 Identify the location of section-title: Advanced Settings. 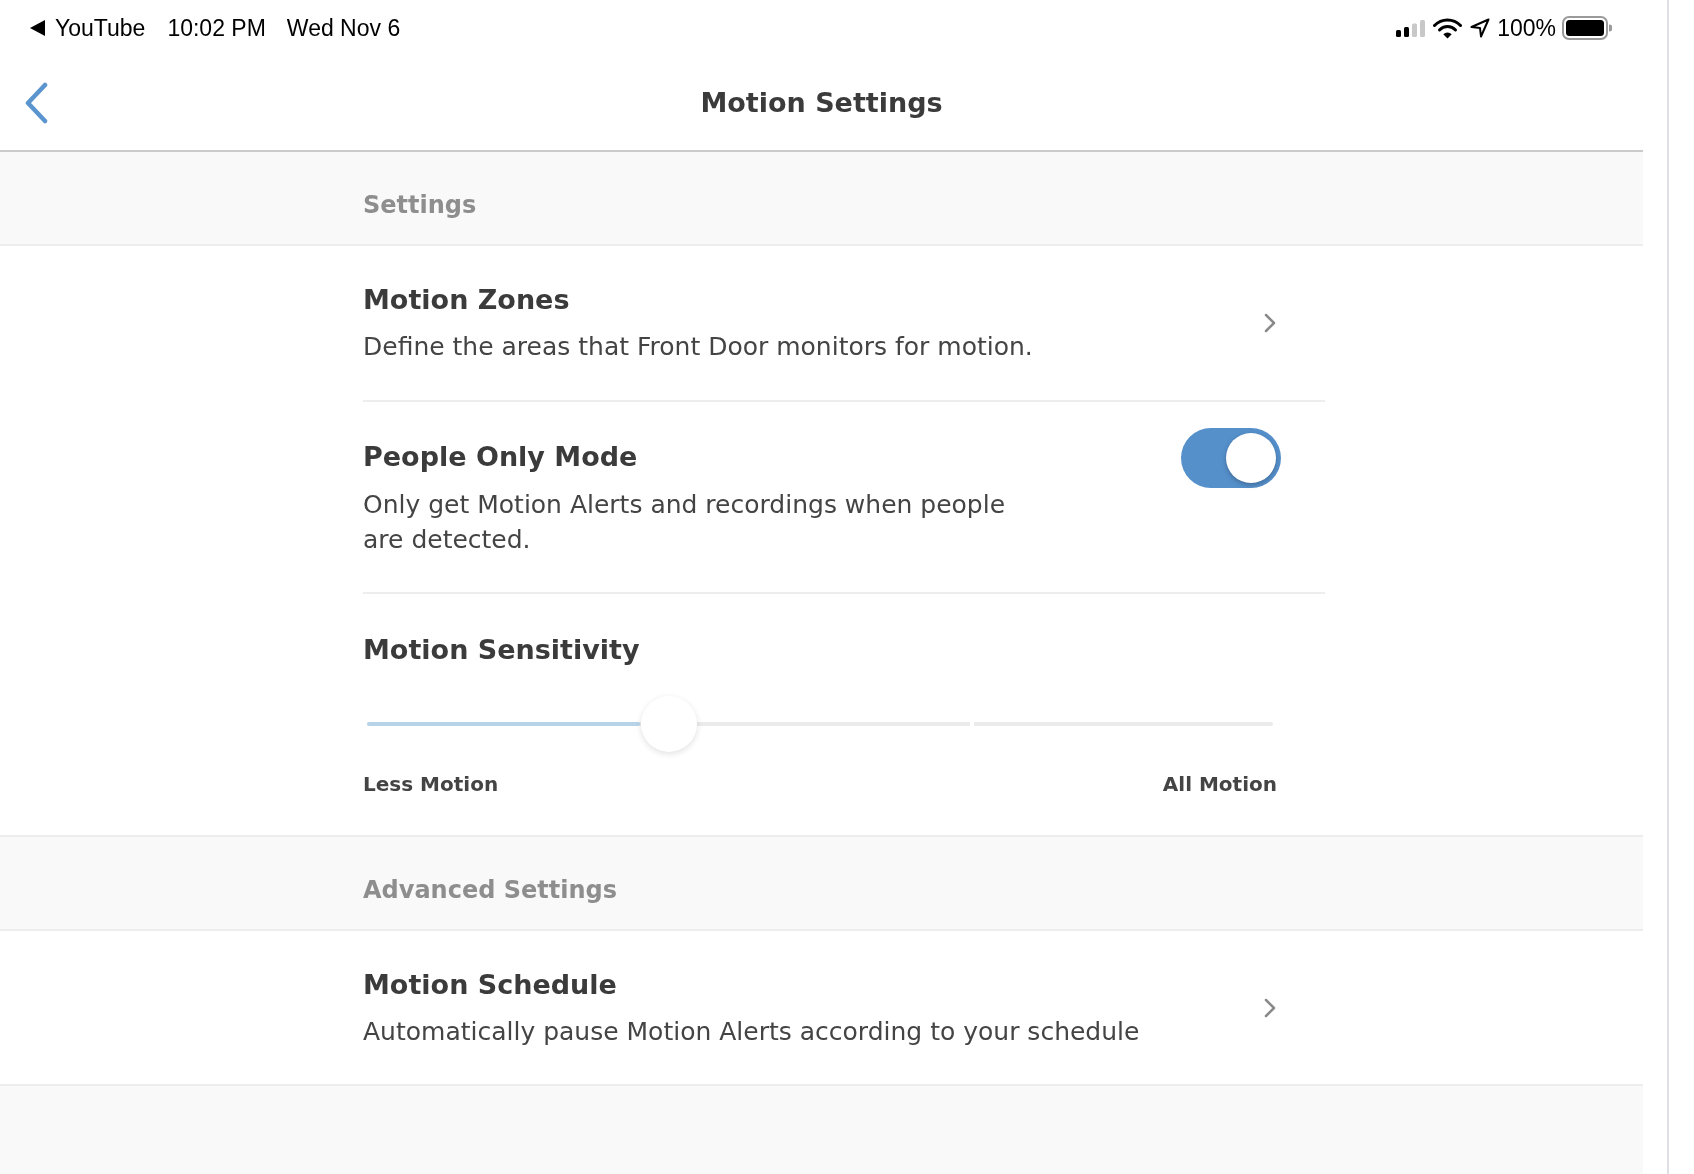
(490, 890).